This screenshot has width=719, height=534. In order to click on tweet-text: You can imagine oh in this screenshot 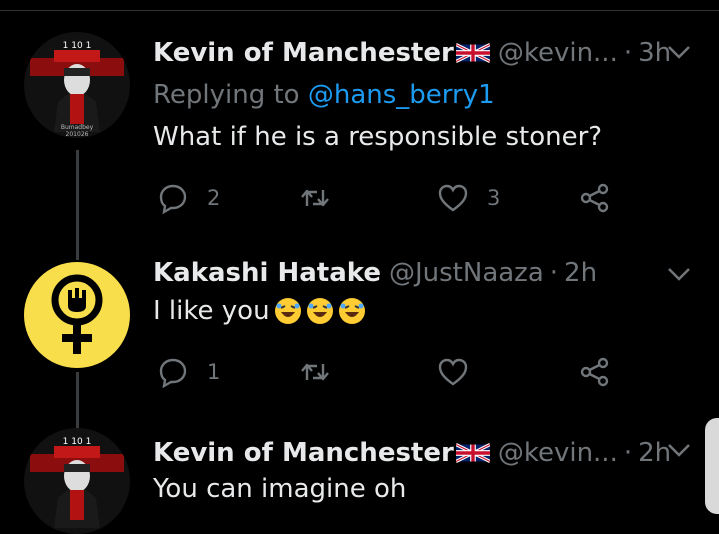, I will do `click(280, 489)`.